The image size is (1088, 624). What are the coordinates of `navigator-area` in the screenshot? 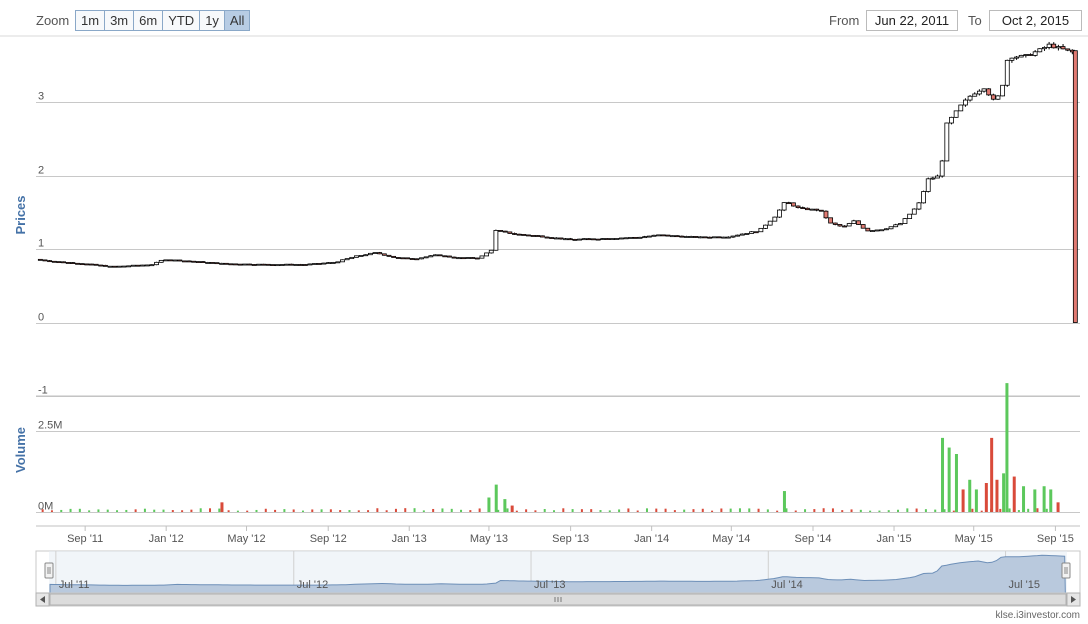 It's located at (557, 574).